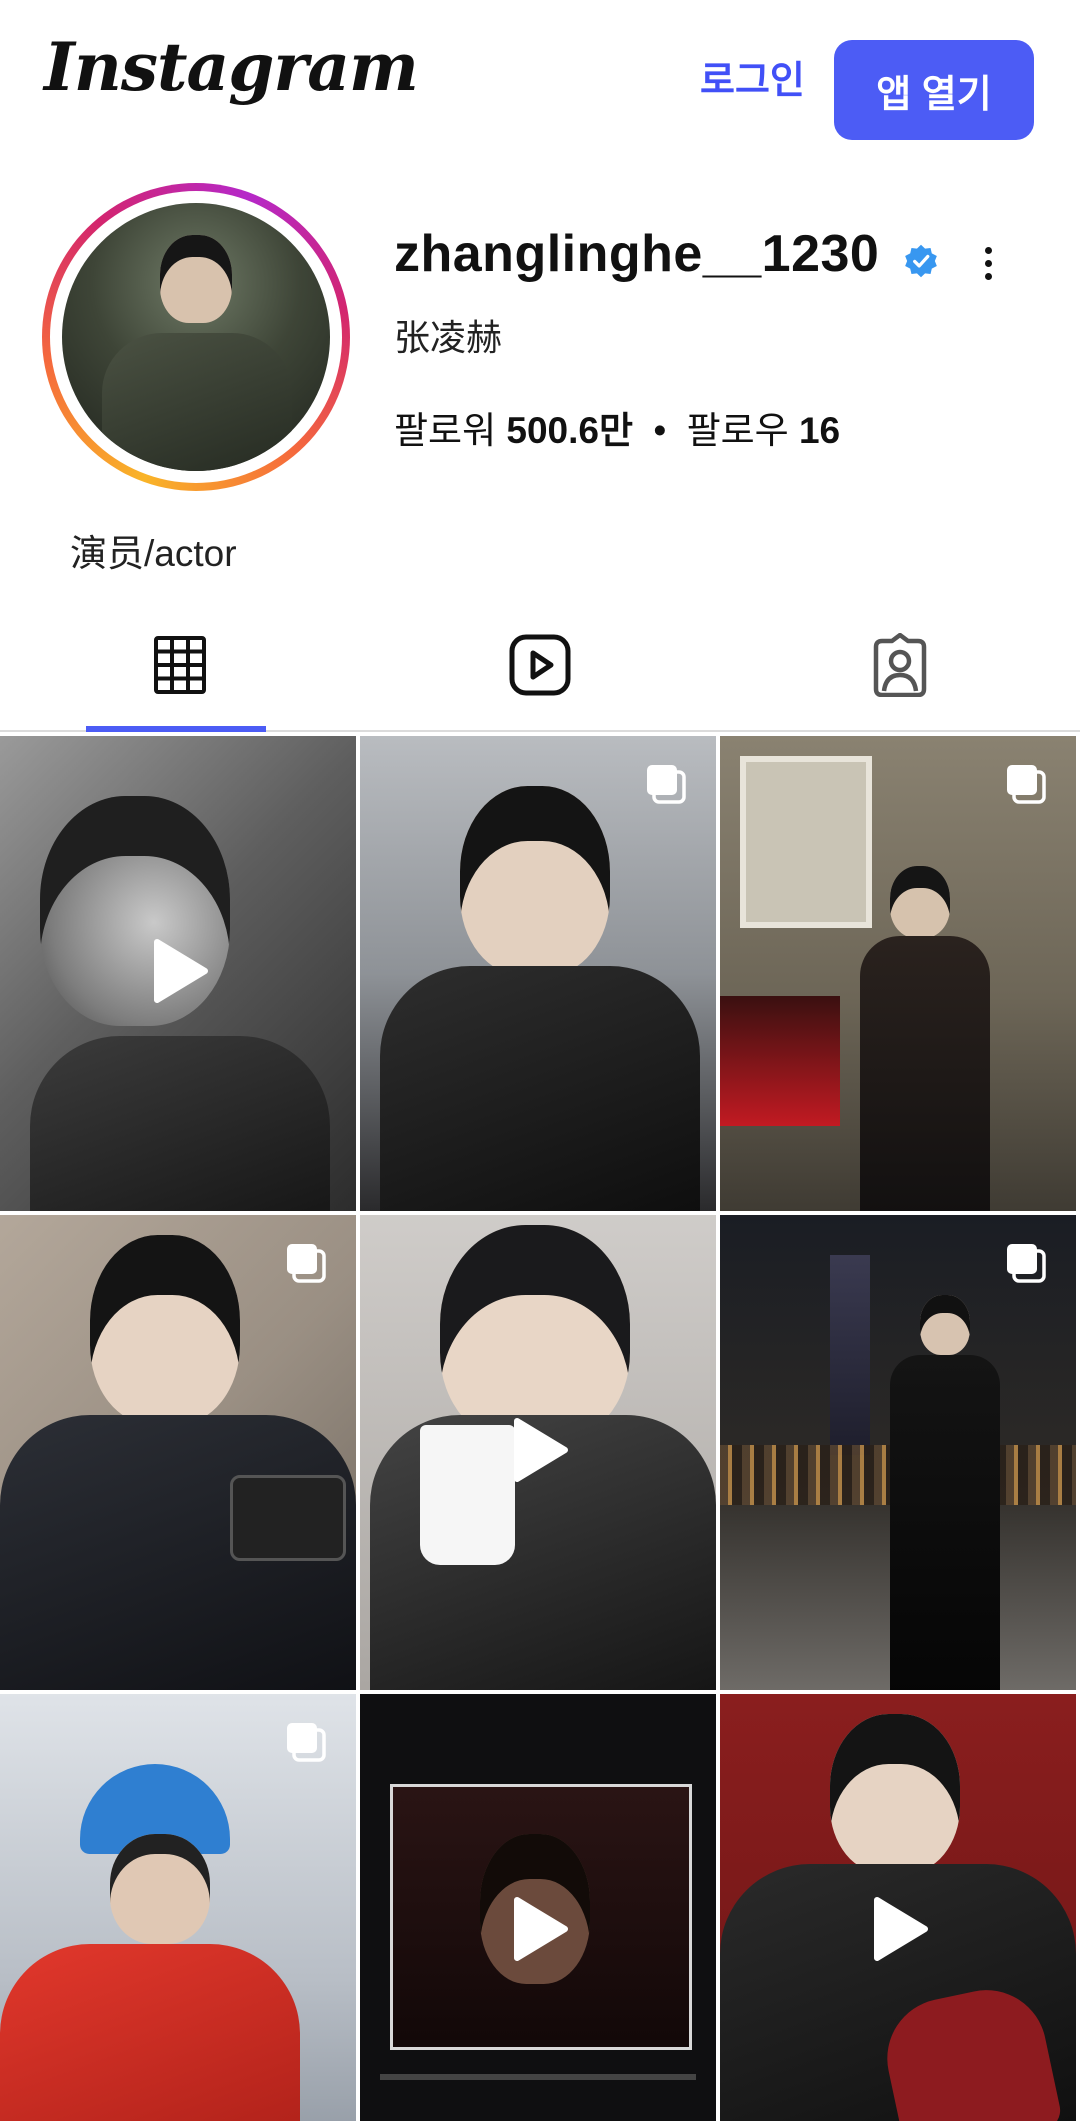 The height and width of the screenshot is (2121, 1080). What do you see at coordinates (737, 430) in the screenshot?
I see `following-label: 팔로우` at bounding box center [737, 430].